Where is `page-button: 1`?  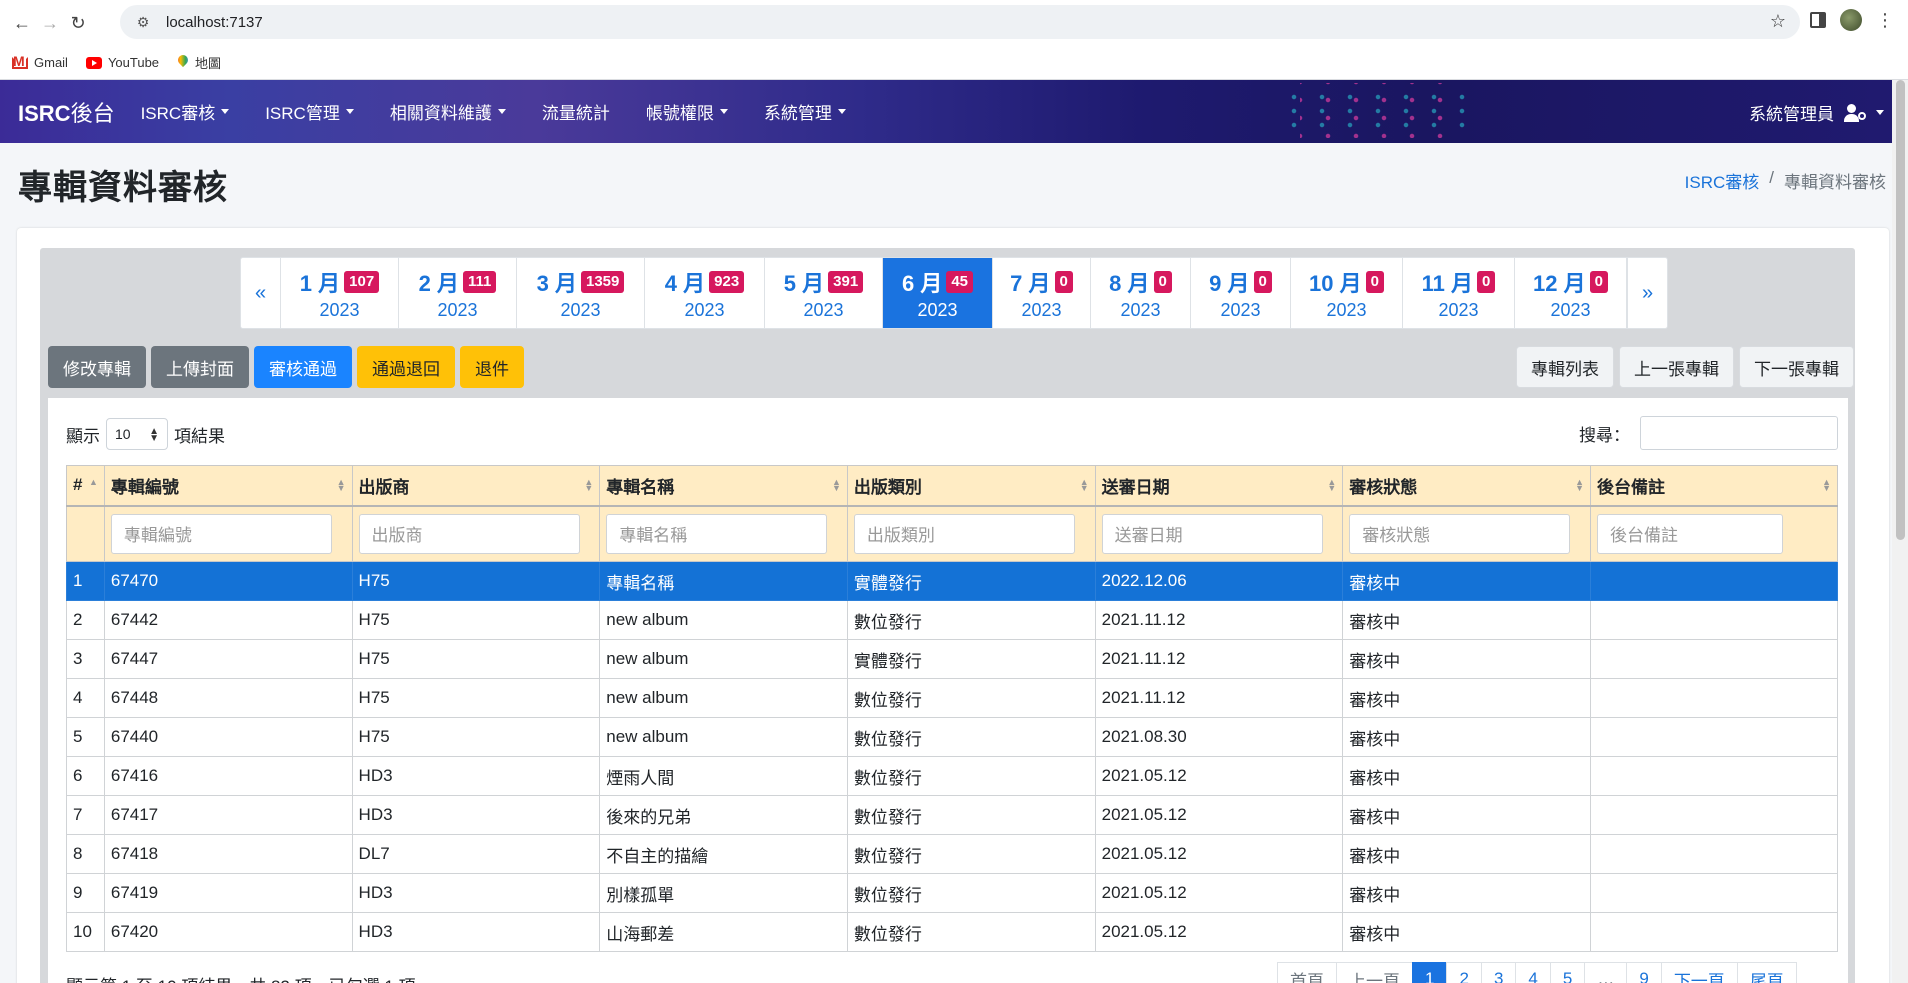 page-button: 1 is located at coordinates (1430, 972).